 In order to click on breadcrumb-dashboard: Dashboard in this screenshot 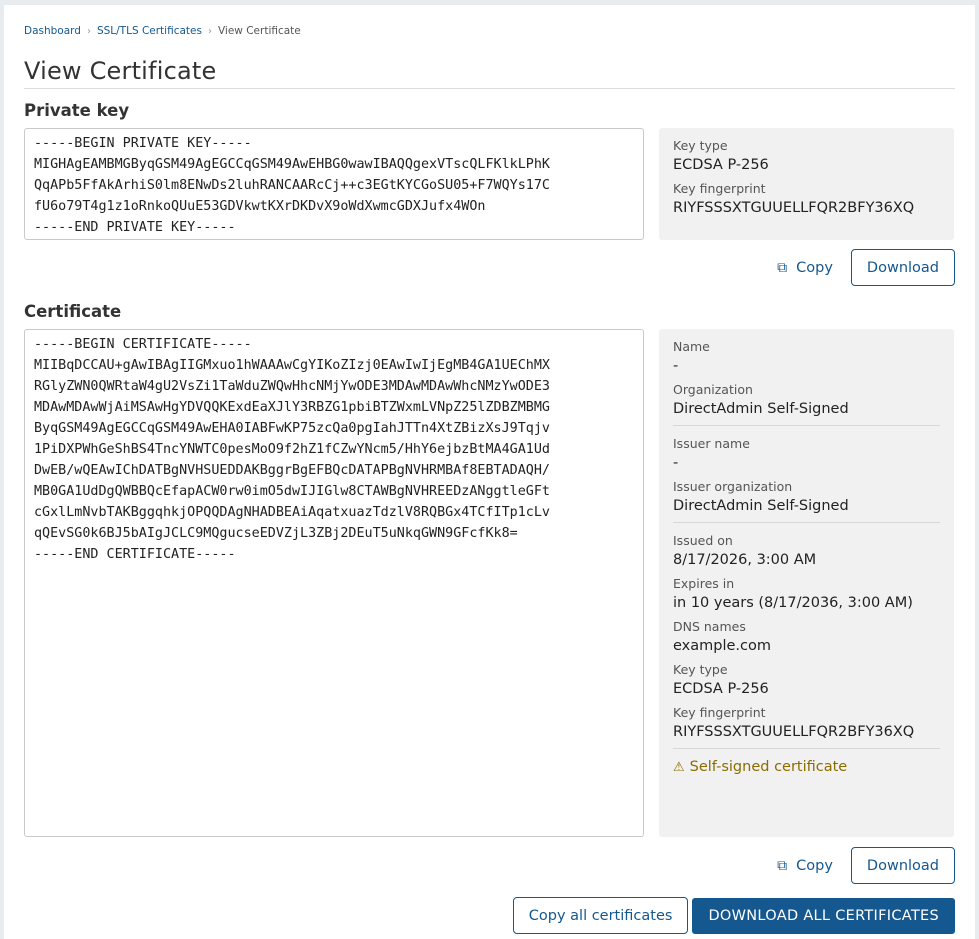, I will do `click(52, 31)`.